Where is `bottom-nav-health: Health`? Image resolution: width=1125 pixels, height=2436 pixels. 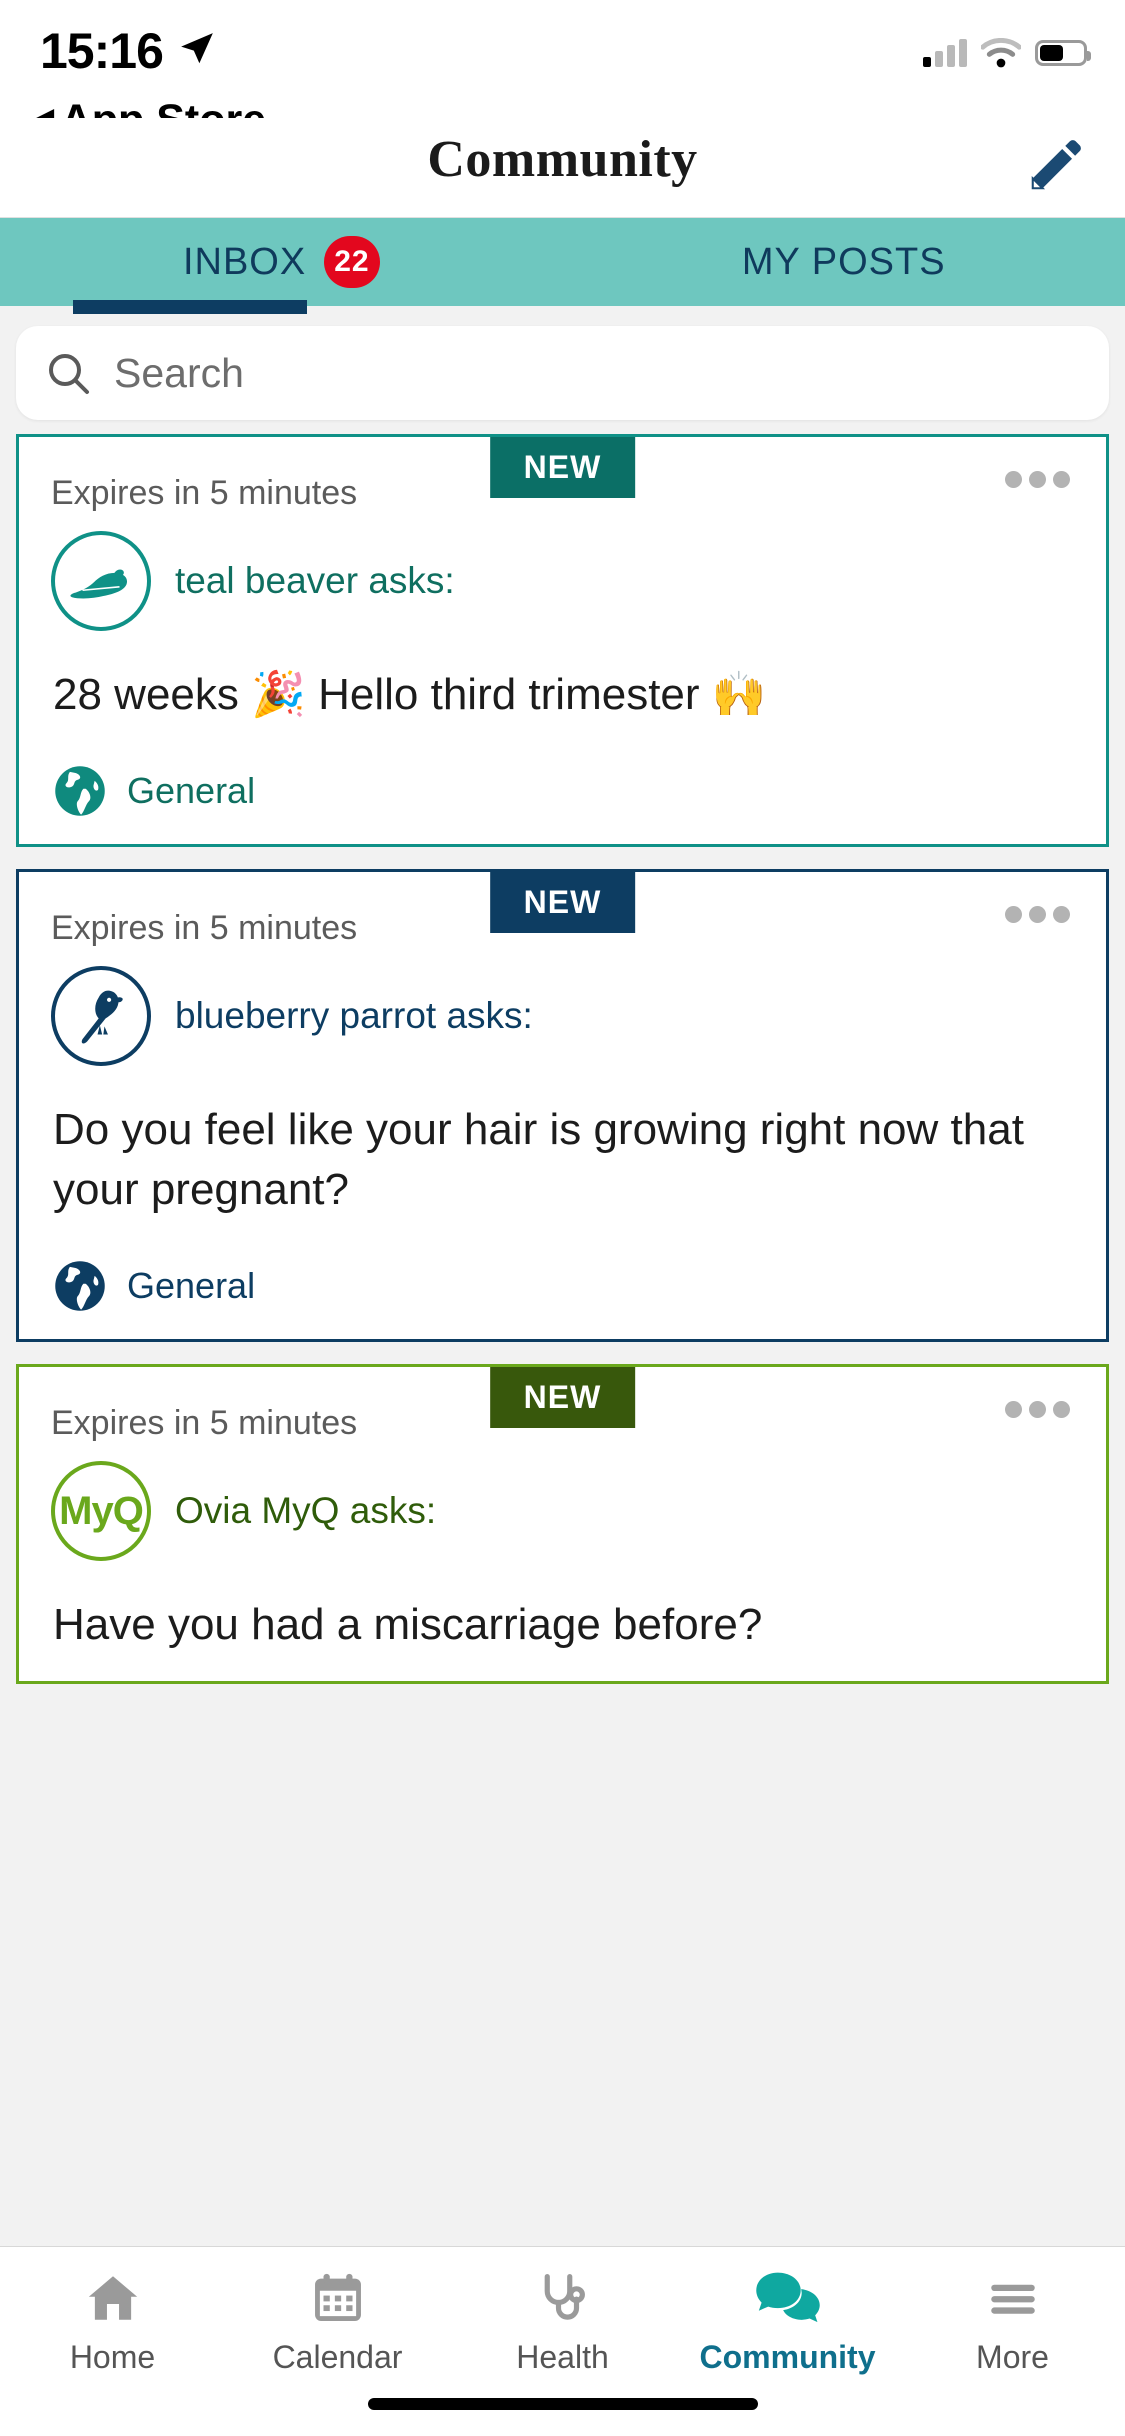
bottom-nav-health: Health is located at coordinates (562, 2322).